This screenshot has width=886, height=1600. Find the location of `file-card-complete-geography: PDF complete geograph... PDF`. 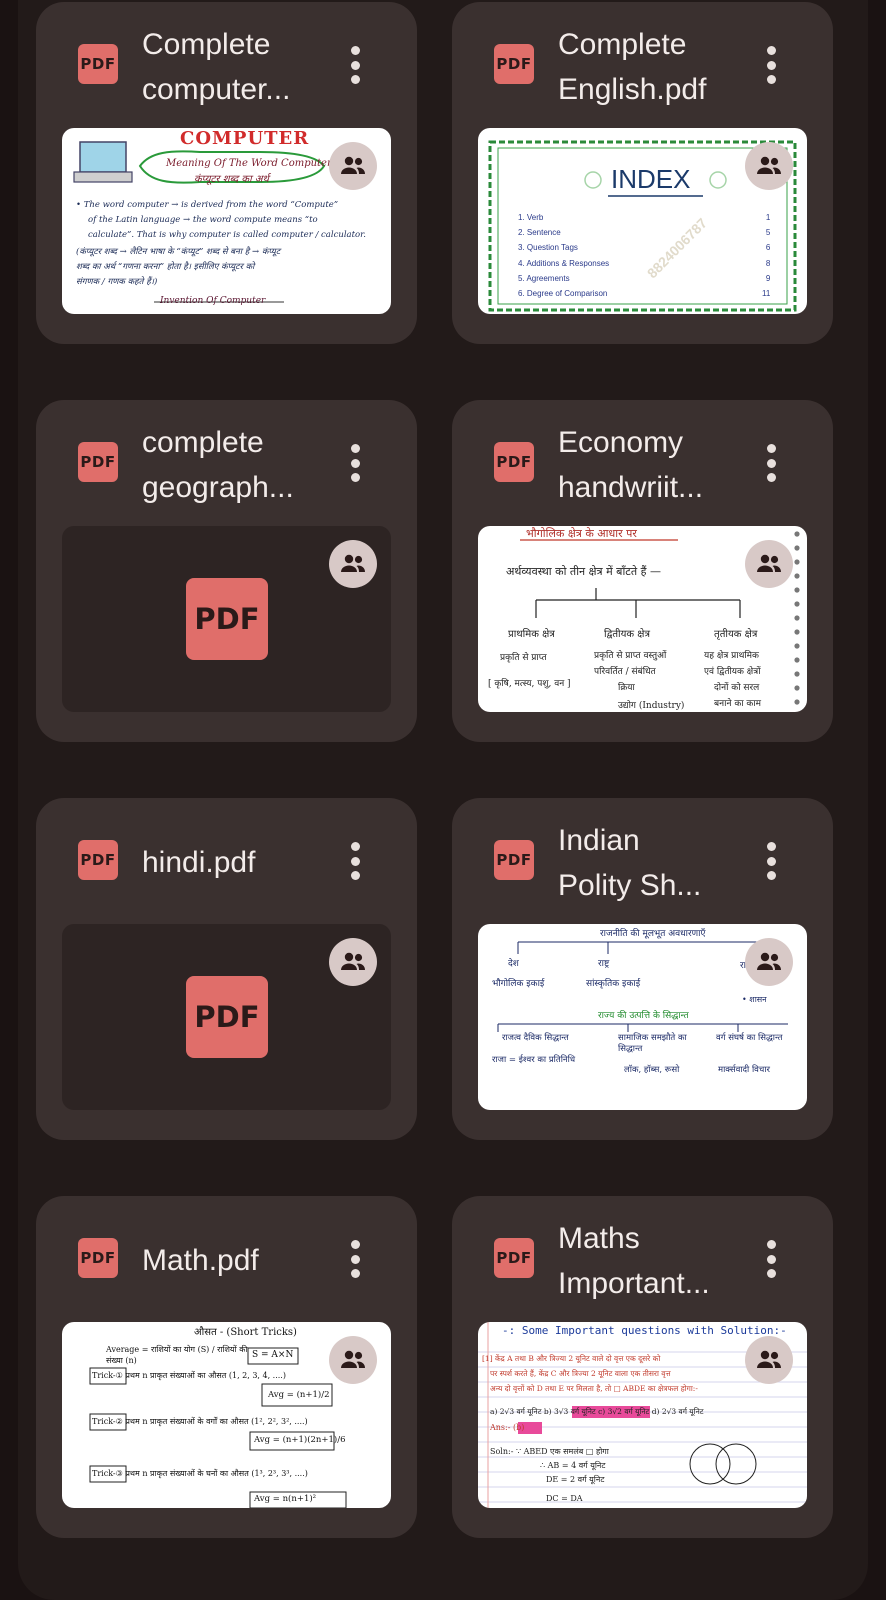

file-card-complete-geography: PDF complete geograph... PDF is located at coordinates (226, 571).